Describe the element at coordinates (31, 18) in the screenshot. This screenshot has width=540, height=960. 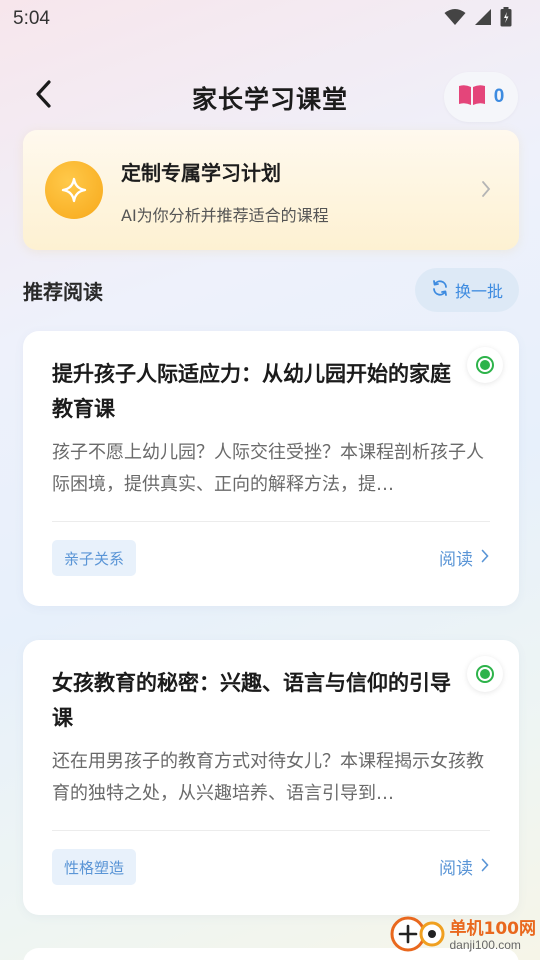
I see `status-time: 5:04` at that location.